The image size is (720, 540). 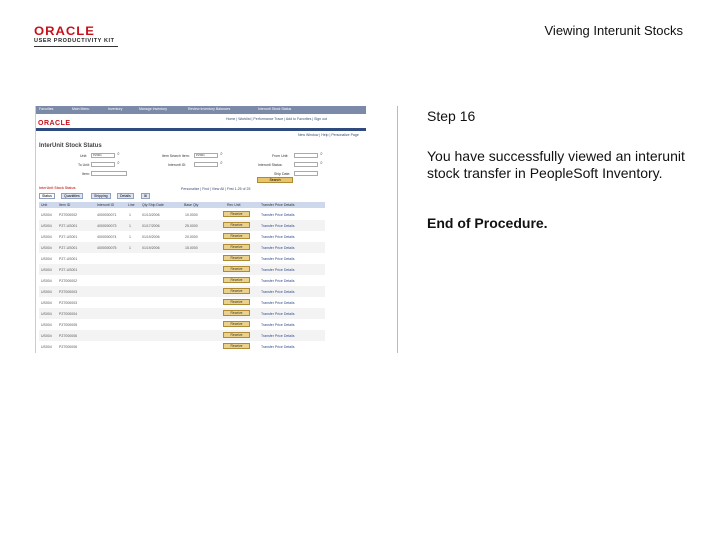 What do you see at coordinates (206, 155) in the screenshot?
I see `item-search-input: PZ001` at bounding box center [206, 155].